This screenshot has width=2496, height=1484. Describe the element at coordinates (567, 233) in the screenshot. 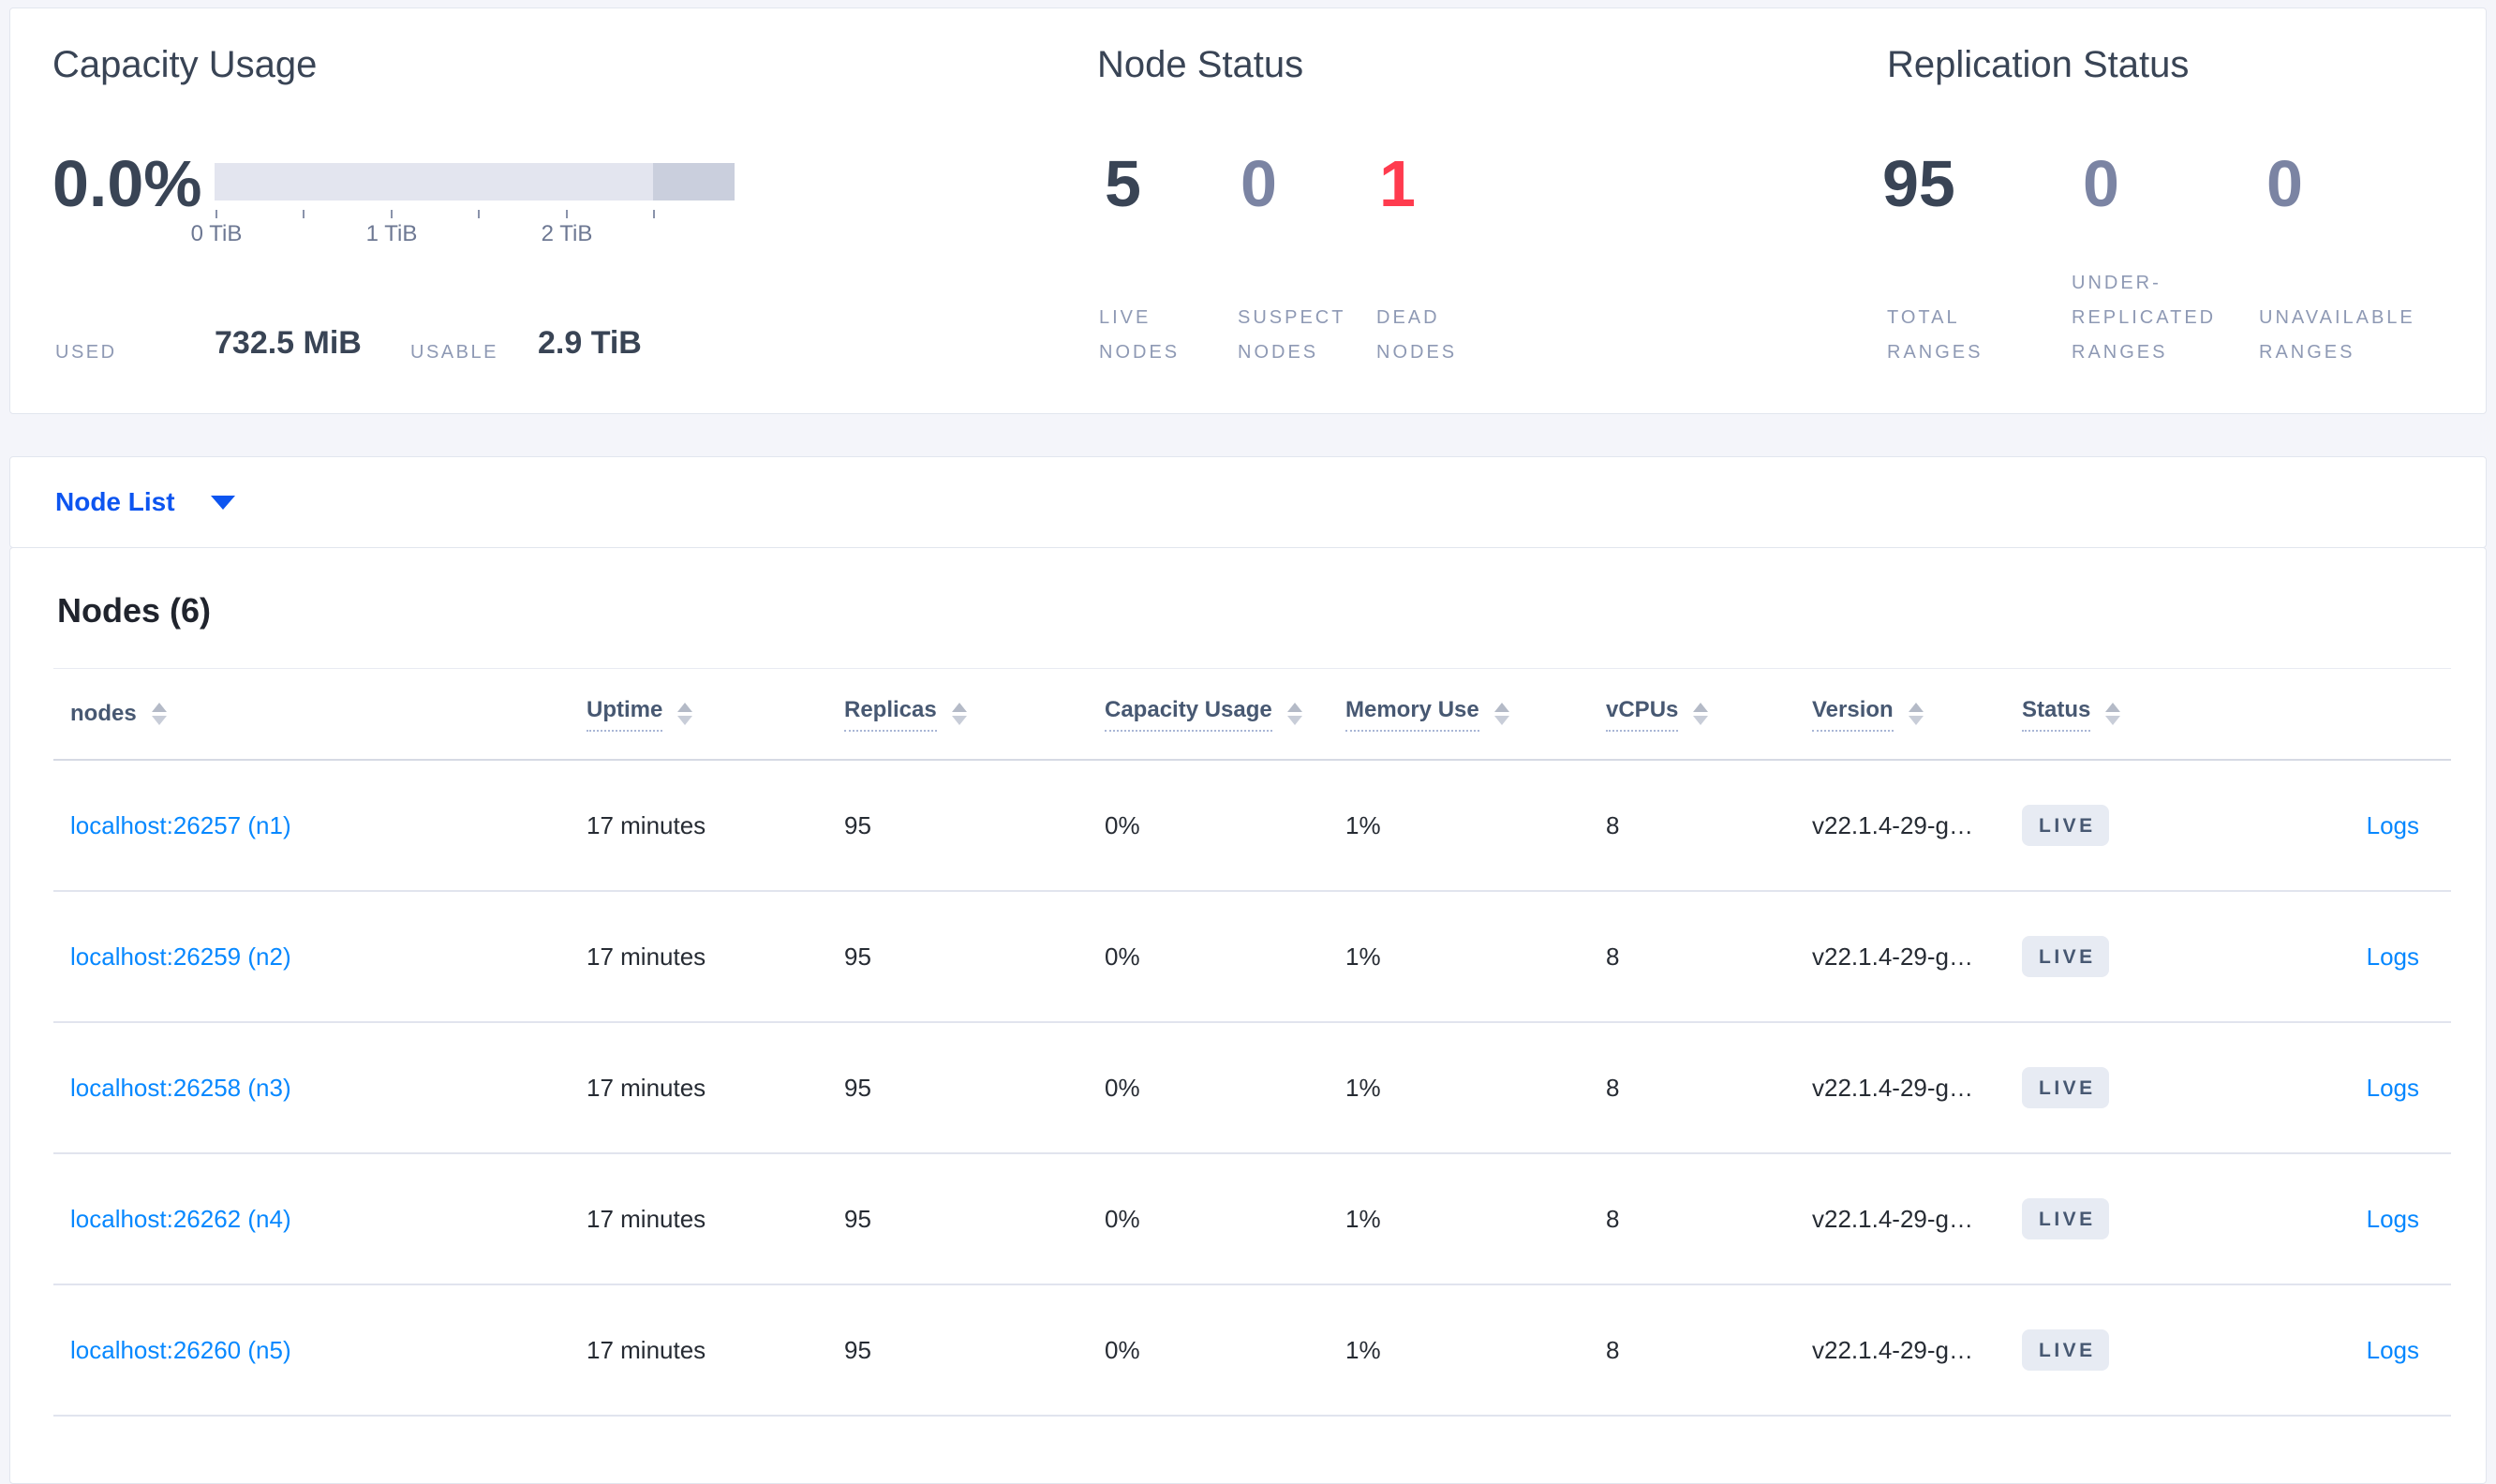

I see `axis-tick-label: 2 TiB` at that location.